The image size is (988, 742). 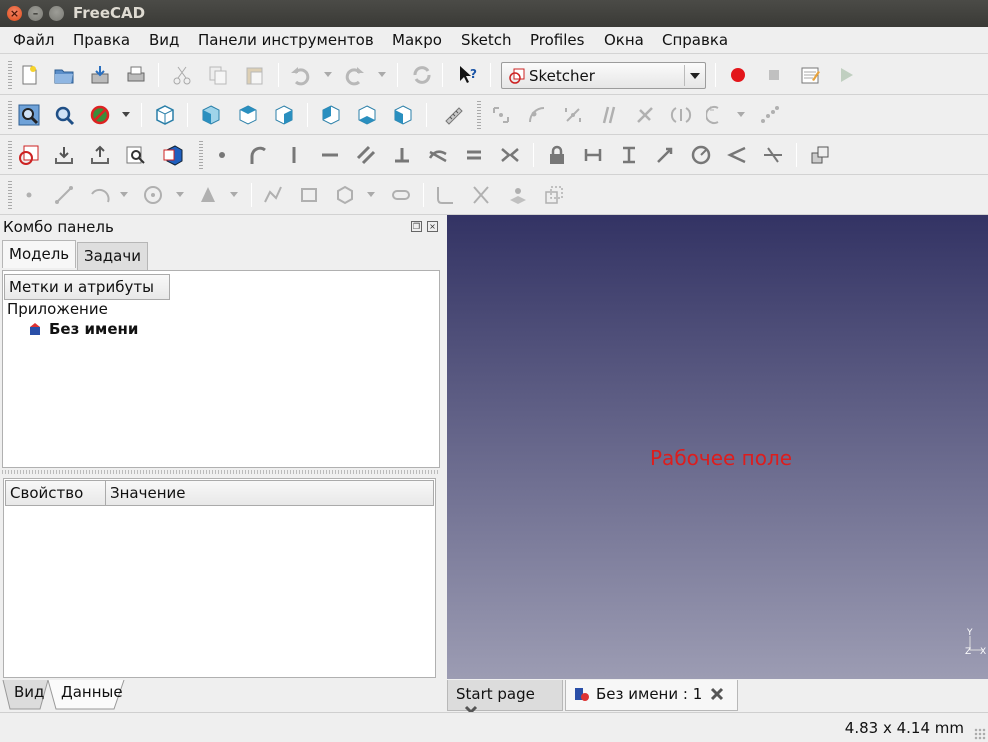 What do you see at coordinates (820, 155) in the screenshot?
I see `clone-icon` at bounding box center [820, 155].